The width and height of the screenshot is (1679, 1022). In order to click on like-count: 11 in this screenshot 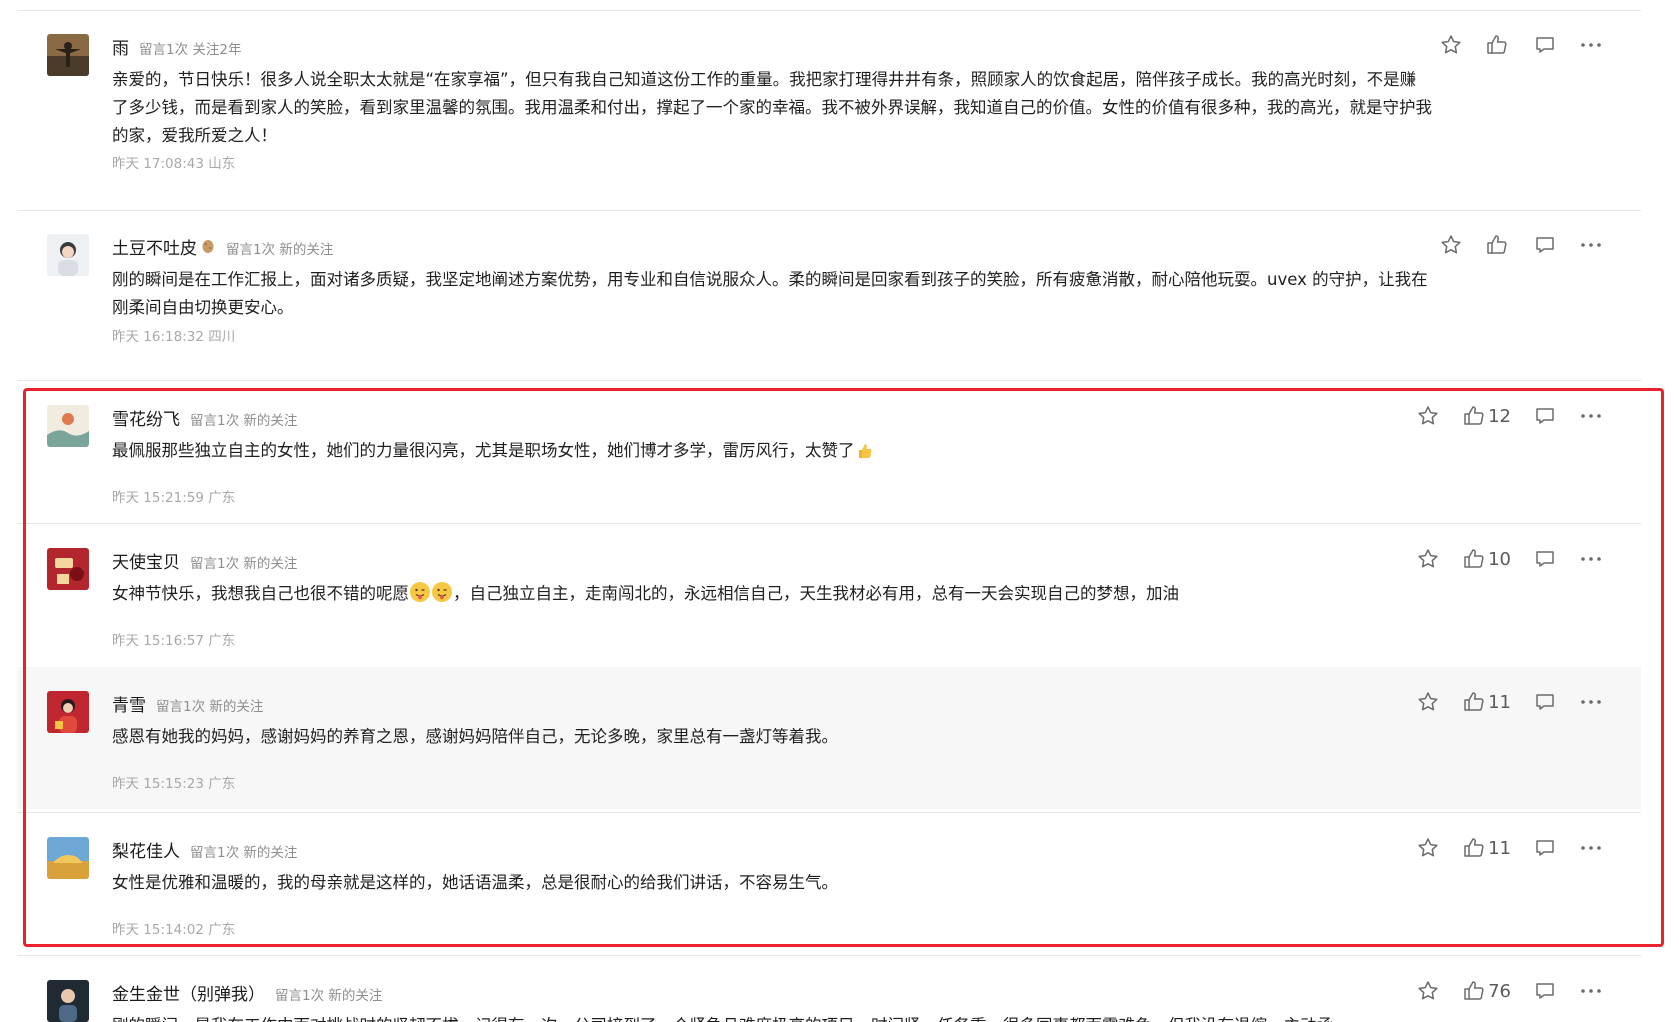, I will do `click(1499, 848)`.